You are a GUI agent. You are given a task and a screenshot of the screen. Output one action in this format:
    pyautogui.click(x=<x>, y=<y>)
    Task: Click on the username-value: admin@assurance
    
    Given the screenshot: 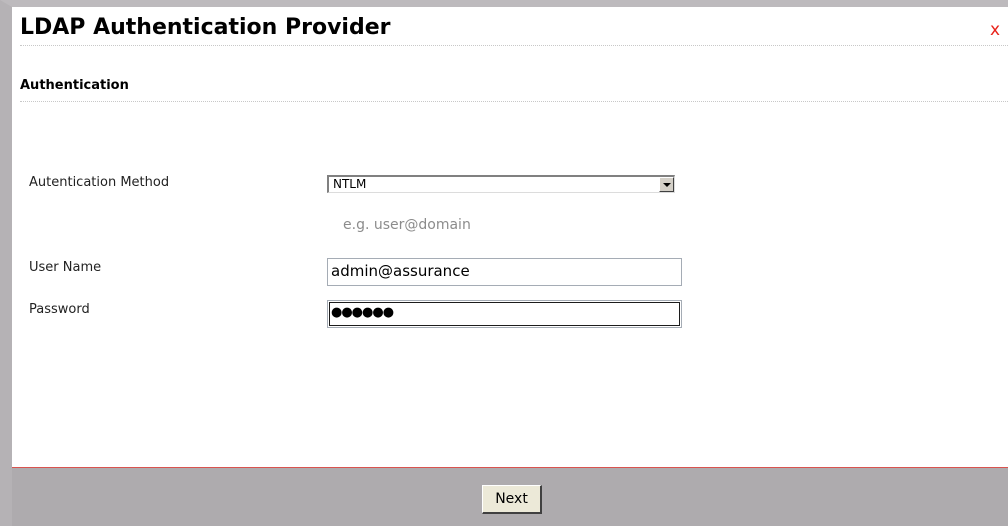 What is the action you would take?
    pyautogui.click(x=400, y=271)
    